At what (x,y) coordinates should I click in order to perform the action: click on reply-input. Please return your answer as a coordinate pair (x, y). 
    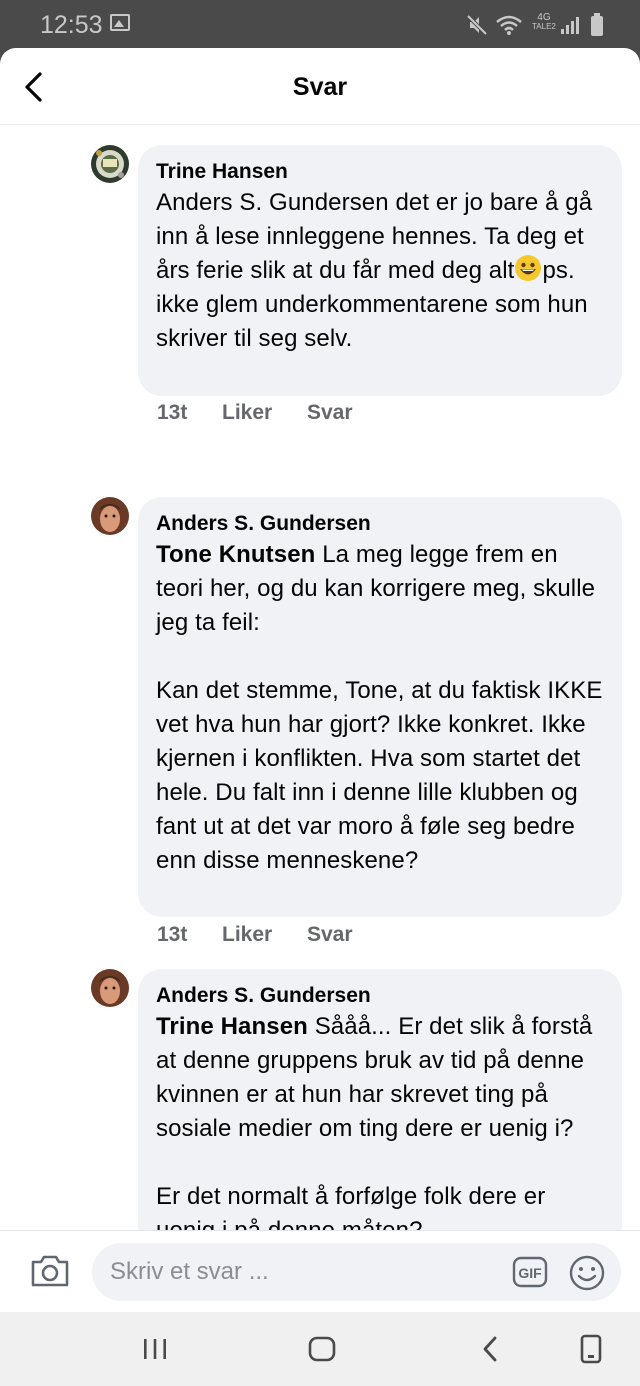
    Looking at the image, I should click on (305, 1272).